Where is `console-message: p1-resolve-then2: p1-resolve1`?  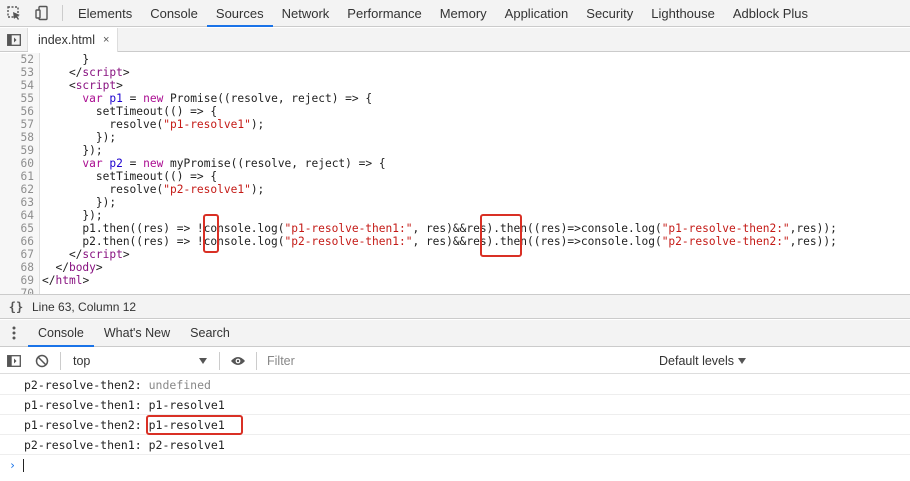 console-message: p1-resolve-then2: p1-resolve1 is located at coordinates (455, 425).